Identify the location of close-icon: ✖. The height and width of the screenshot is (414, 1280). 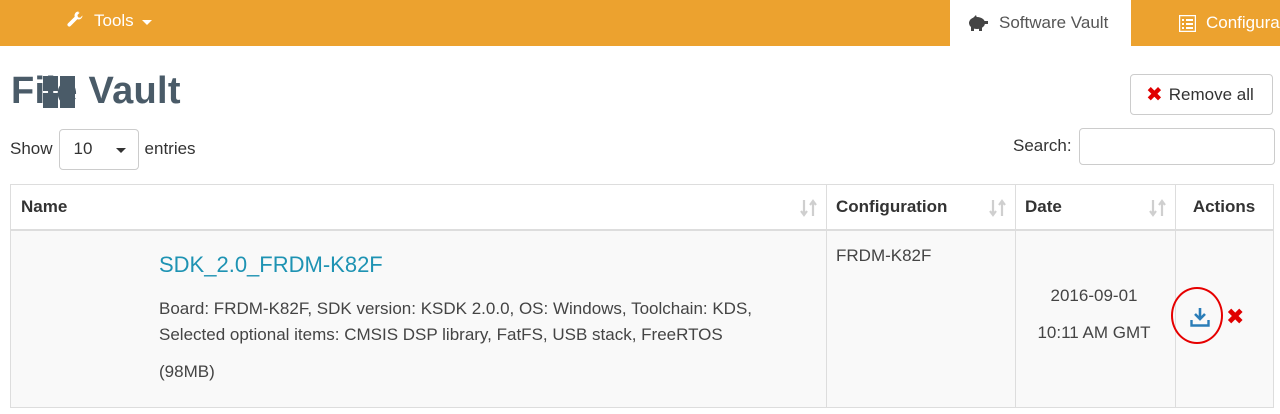
(1154, 94).